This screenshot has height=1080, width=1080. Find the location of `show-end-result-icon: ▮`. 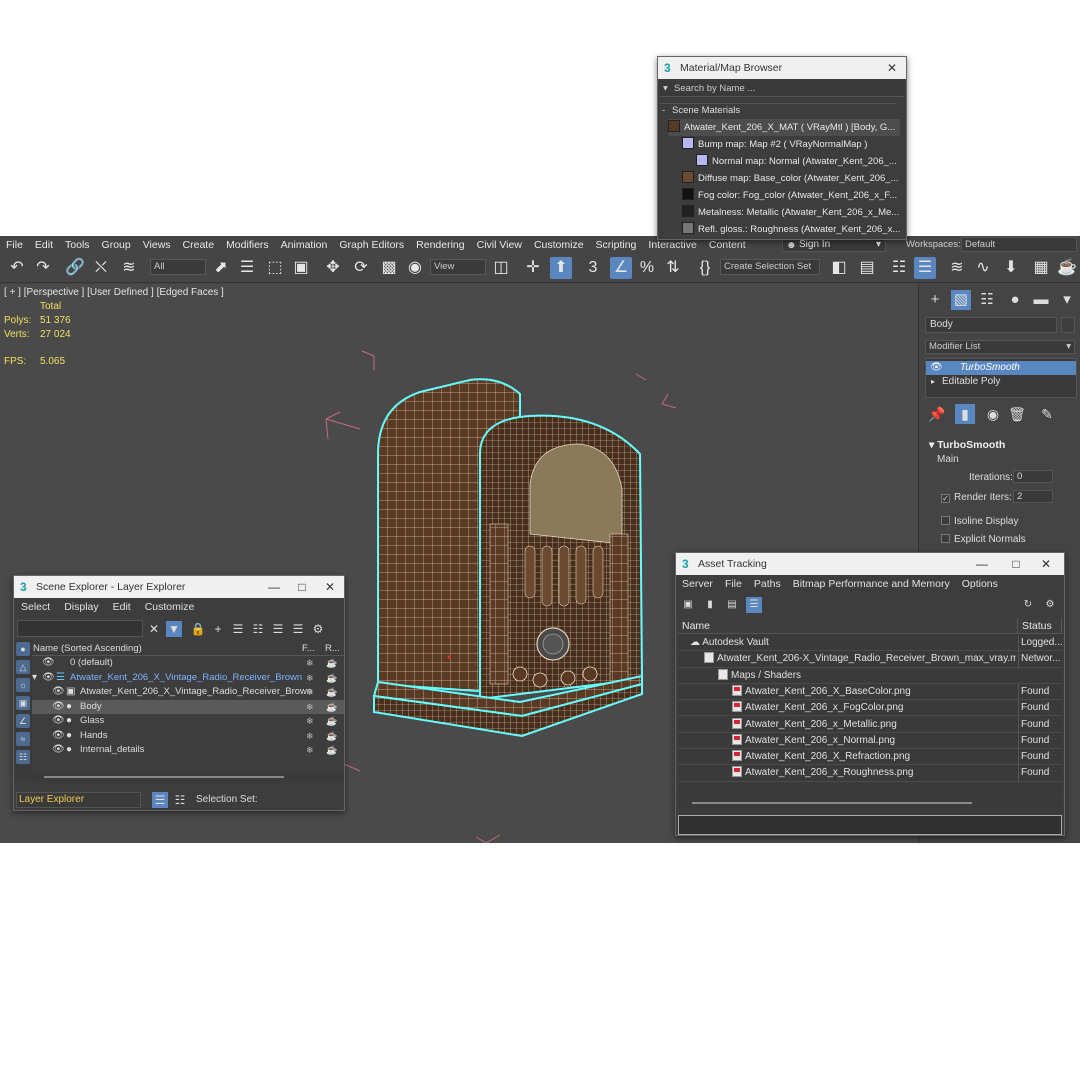

show-end-result-icon: ▮ is located at coordinates (965, 414).